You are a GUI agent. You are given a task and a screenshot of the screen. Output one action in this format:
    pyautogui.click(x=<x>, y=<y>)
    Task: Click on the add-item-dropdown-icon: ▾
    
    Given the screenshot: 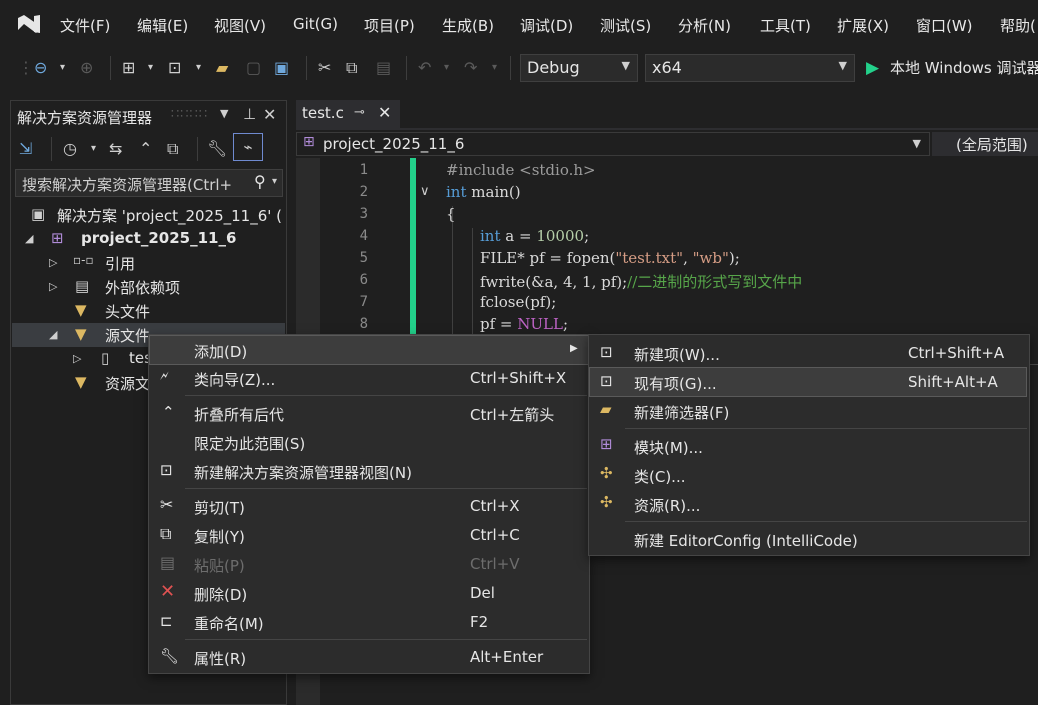 What is the action you would take?
    pyautogui.click(x=198, y=68)
    